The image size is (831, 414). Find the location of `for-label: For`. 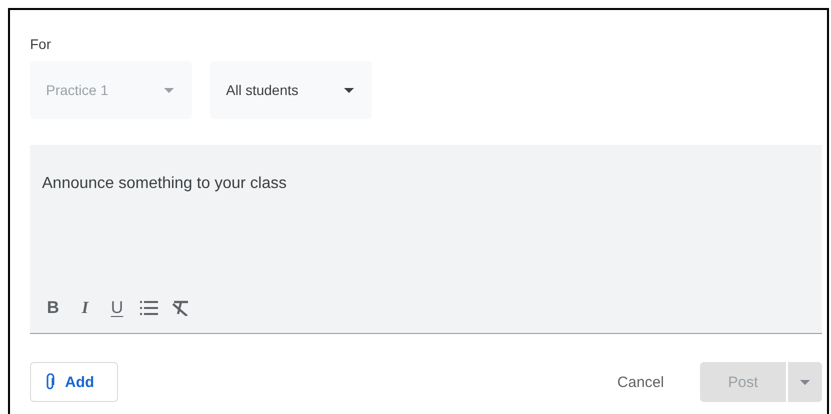

for-label: For is located at coordinates (40, 44).